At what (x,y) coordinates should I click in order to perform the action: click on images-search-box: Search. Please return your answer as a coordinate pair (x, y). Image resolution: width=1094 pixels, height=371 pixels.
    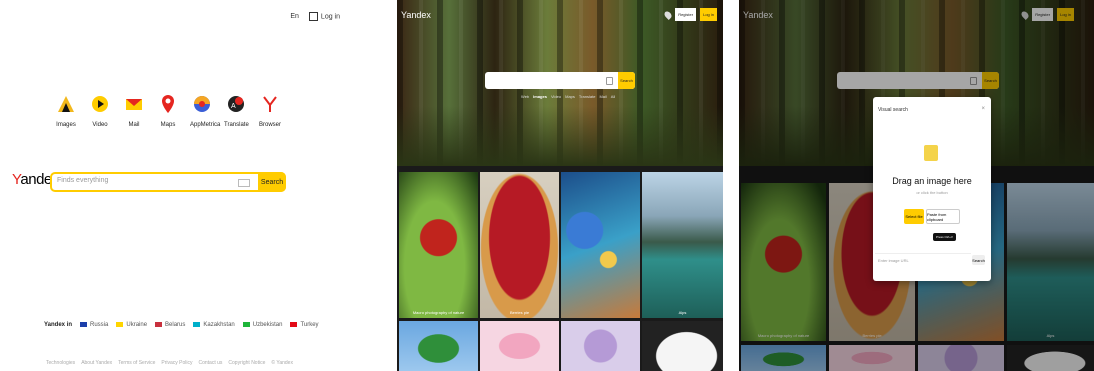
    Looking at the image, I should click on (560, 80).